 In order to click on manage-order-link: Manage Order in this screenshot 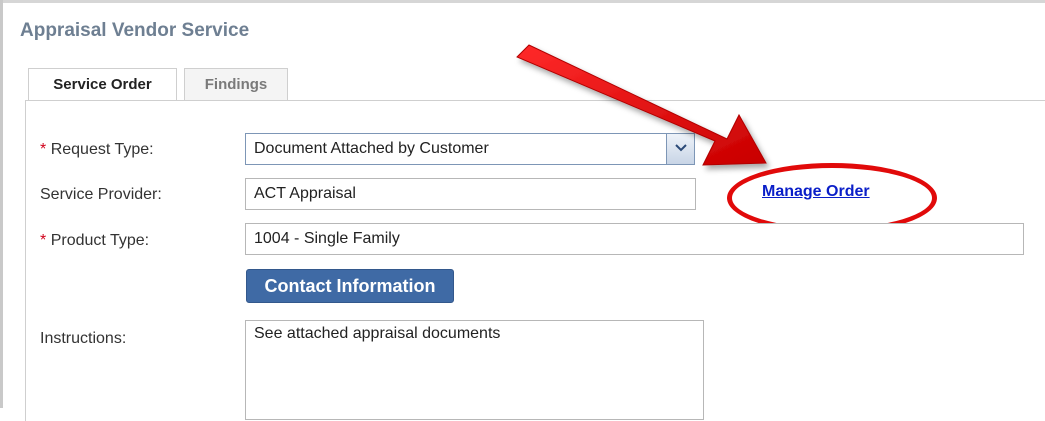, I will do `click(816, 192)`.